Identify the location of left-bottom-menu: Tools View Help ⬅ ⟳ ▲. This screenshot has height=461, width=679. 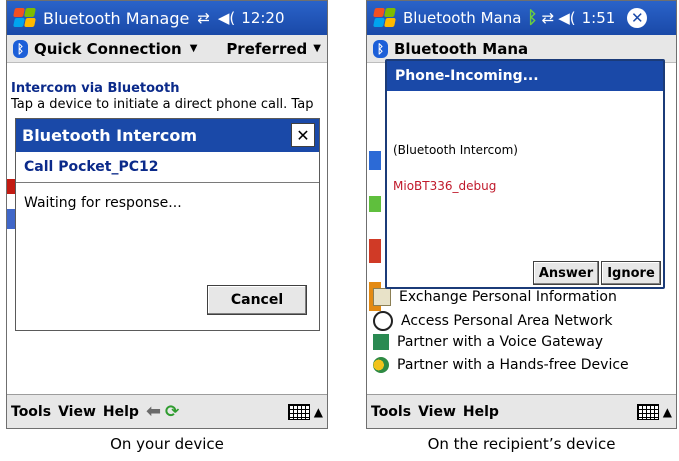
(167, 411).